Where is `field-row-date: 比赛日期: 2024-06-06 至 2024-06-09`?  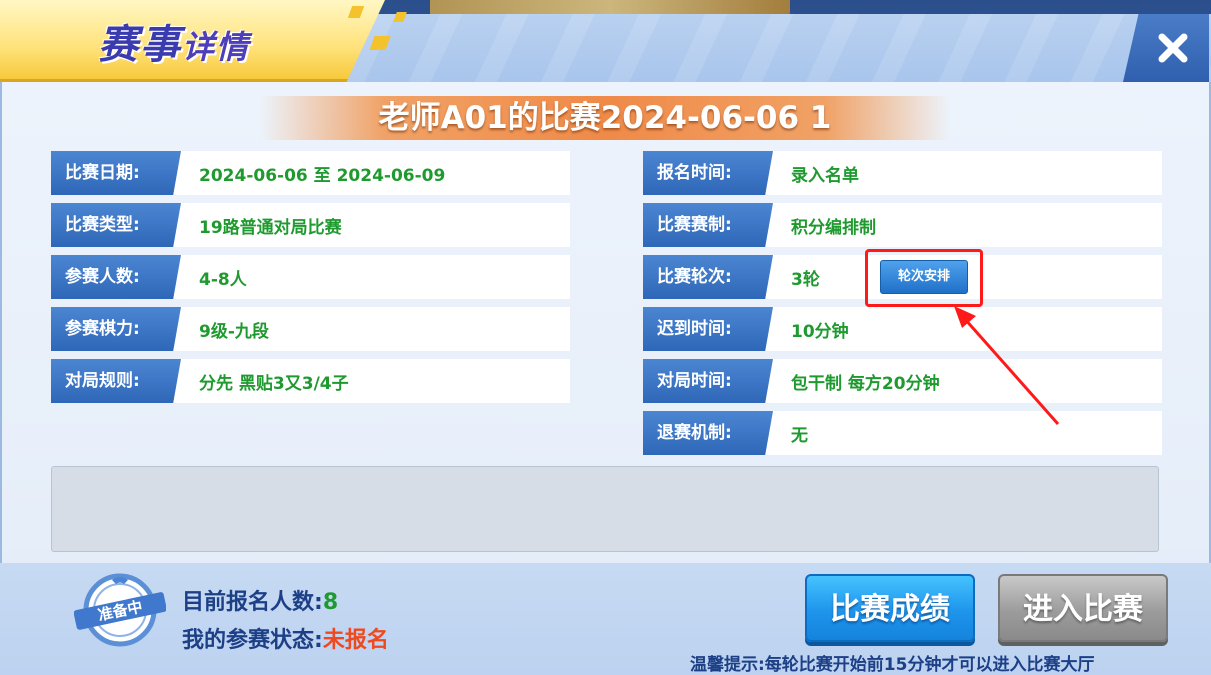 field-row-date: 比赛日期: 2024-06-06 至 2024-06-09 is located at coordinates (310, 173).